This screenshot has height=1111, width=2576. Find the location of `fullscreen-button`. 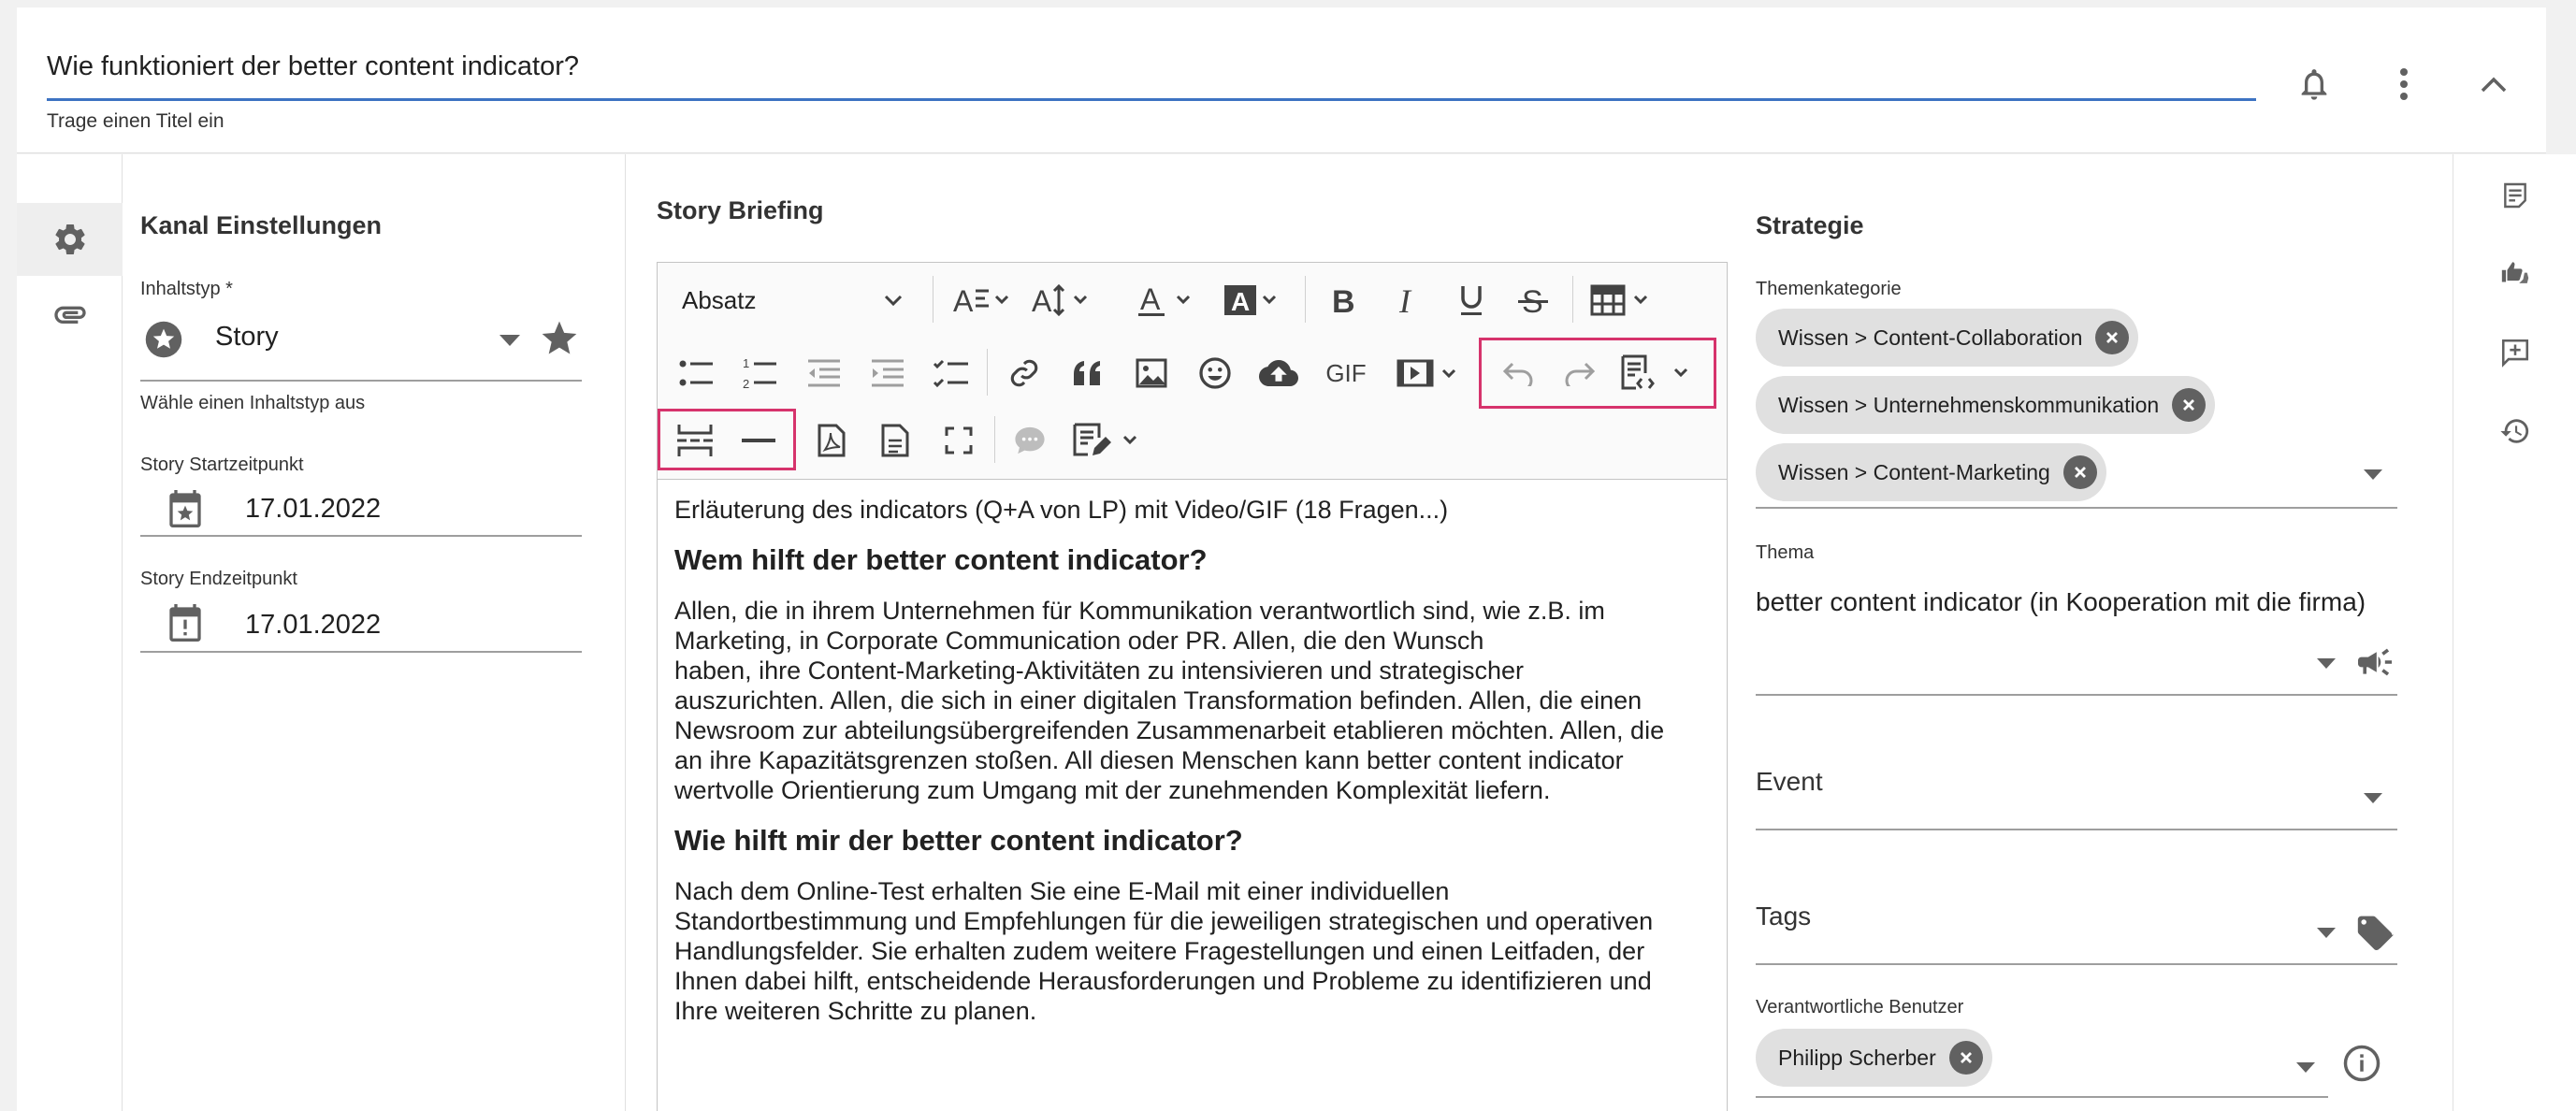

fullscreen-button is located at coordinates (959, 441).